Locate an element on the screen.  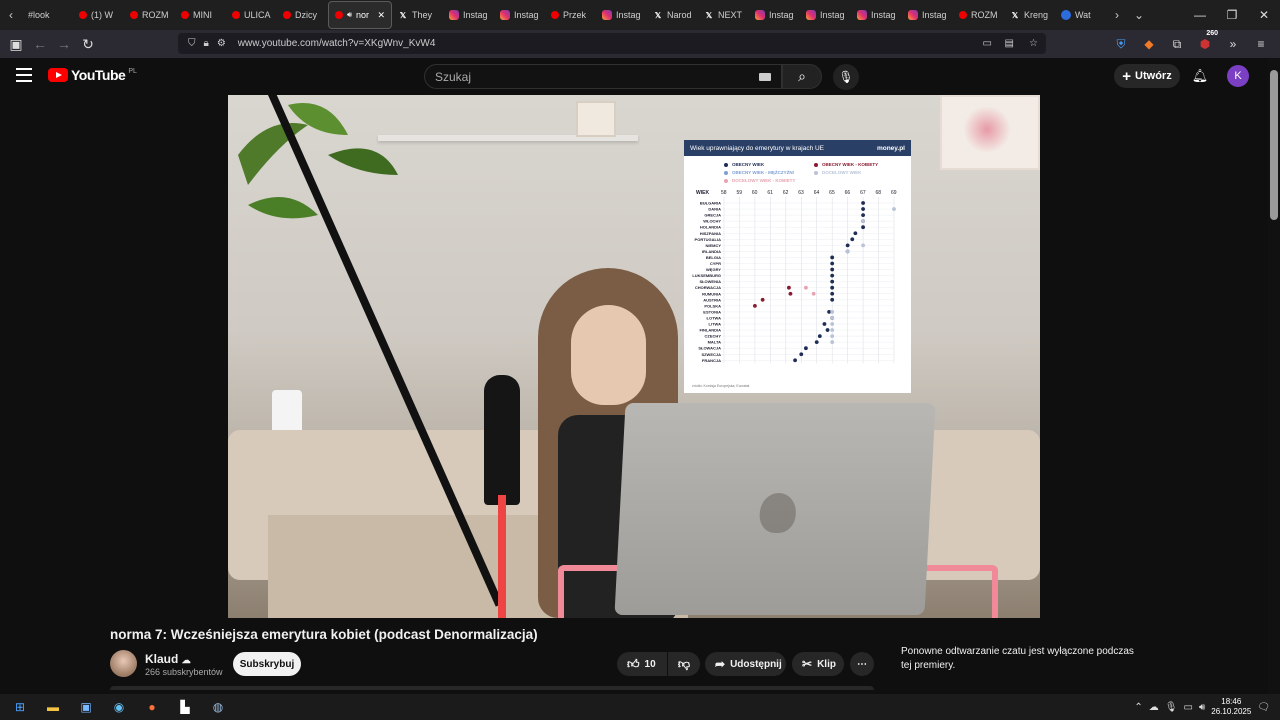
chart-legend-label: DOCELOWY WIEK is located at coordinates (842, 172).